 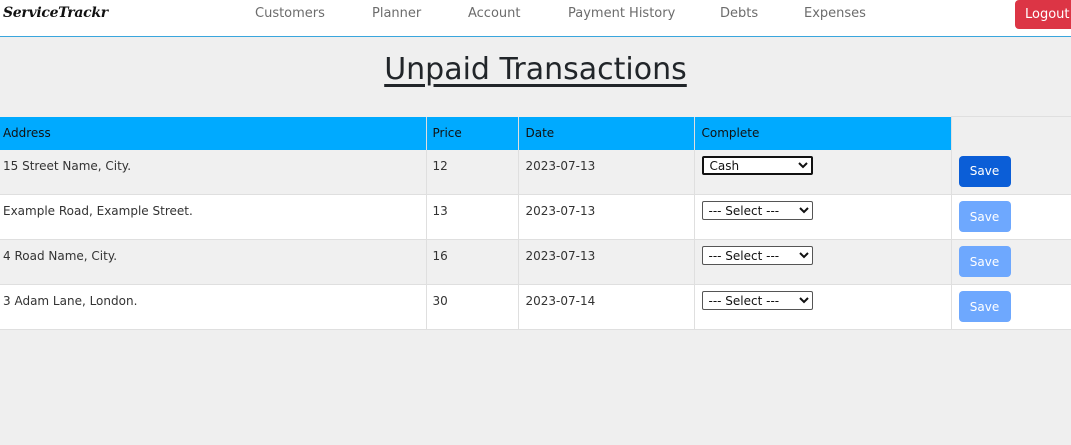 What do you see at coordinates (1043, 14) in the screenshot?
I see `logout-button: Logout` at bounding box center [1043, 14].